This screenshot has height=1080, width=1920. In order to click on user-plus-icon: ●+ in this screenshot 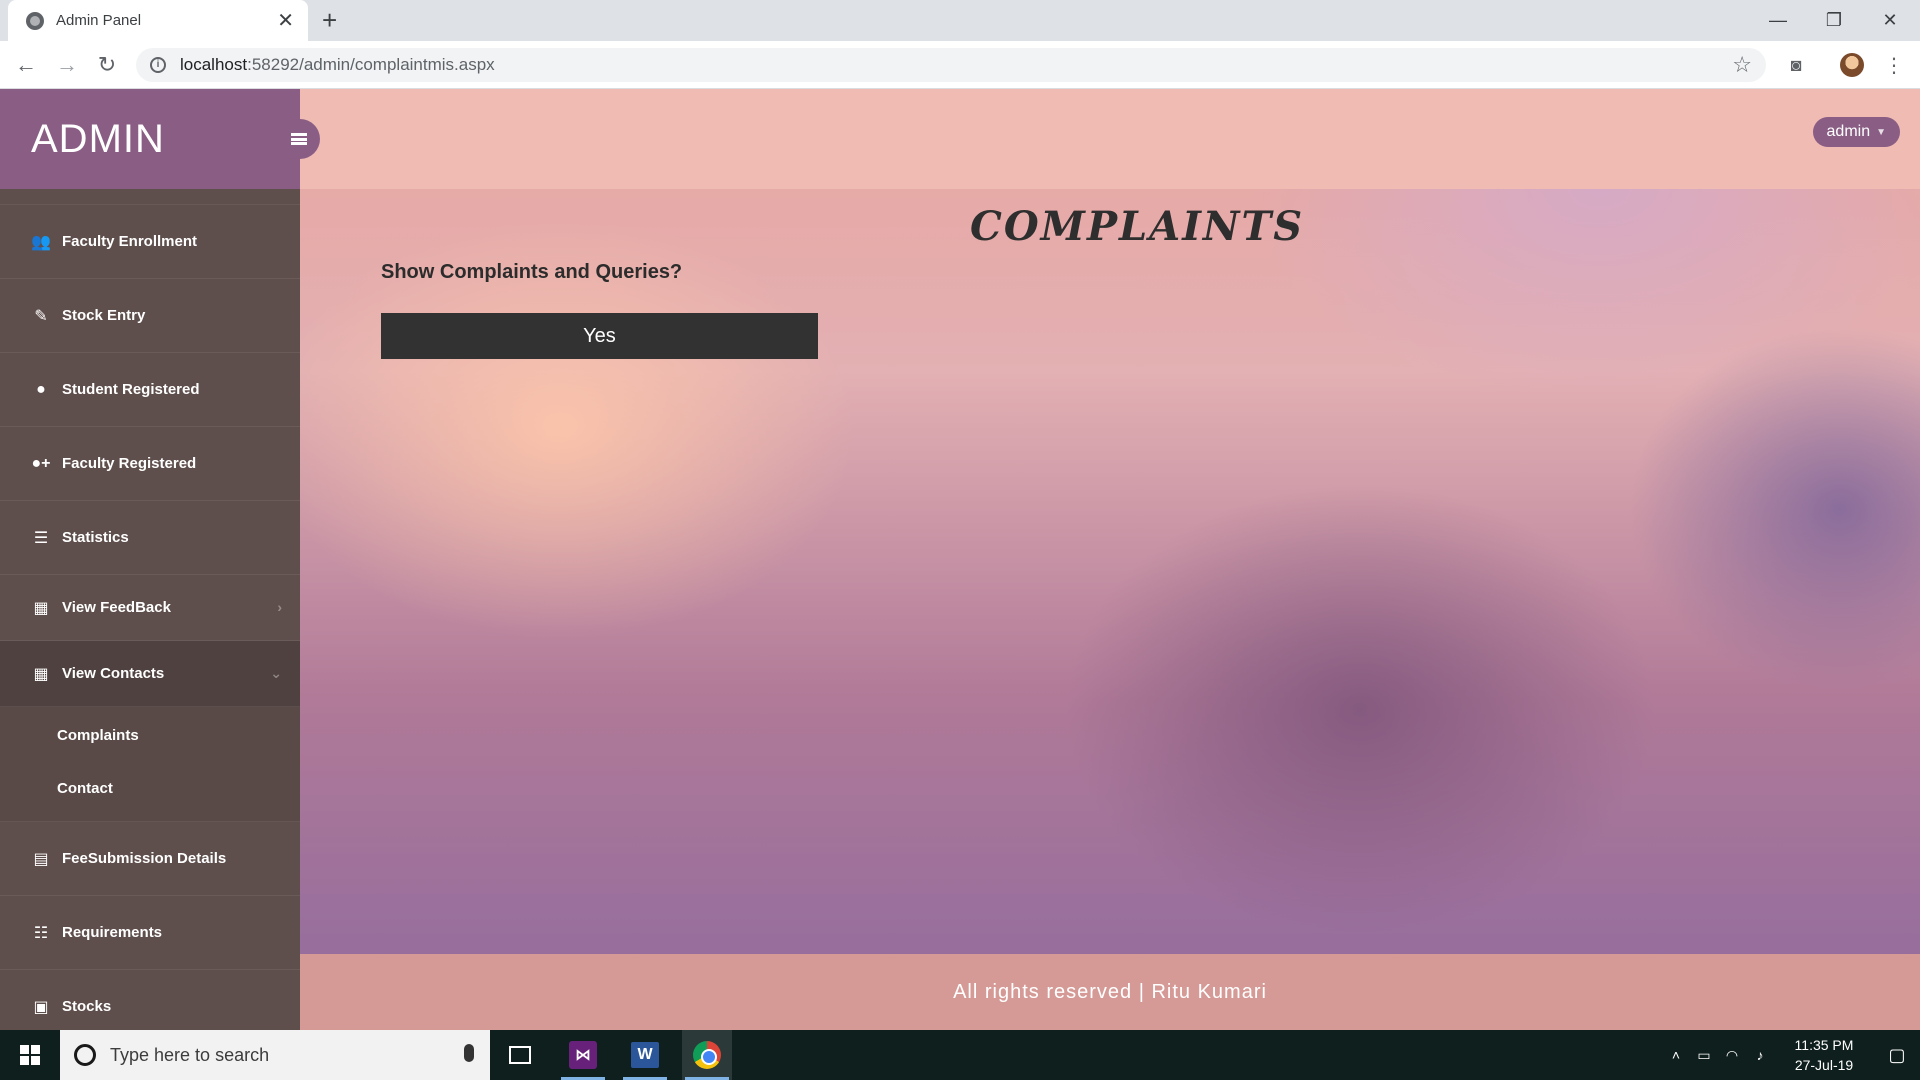, I will do `click(41, 463)`.